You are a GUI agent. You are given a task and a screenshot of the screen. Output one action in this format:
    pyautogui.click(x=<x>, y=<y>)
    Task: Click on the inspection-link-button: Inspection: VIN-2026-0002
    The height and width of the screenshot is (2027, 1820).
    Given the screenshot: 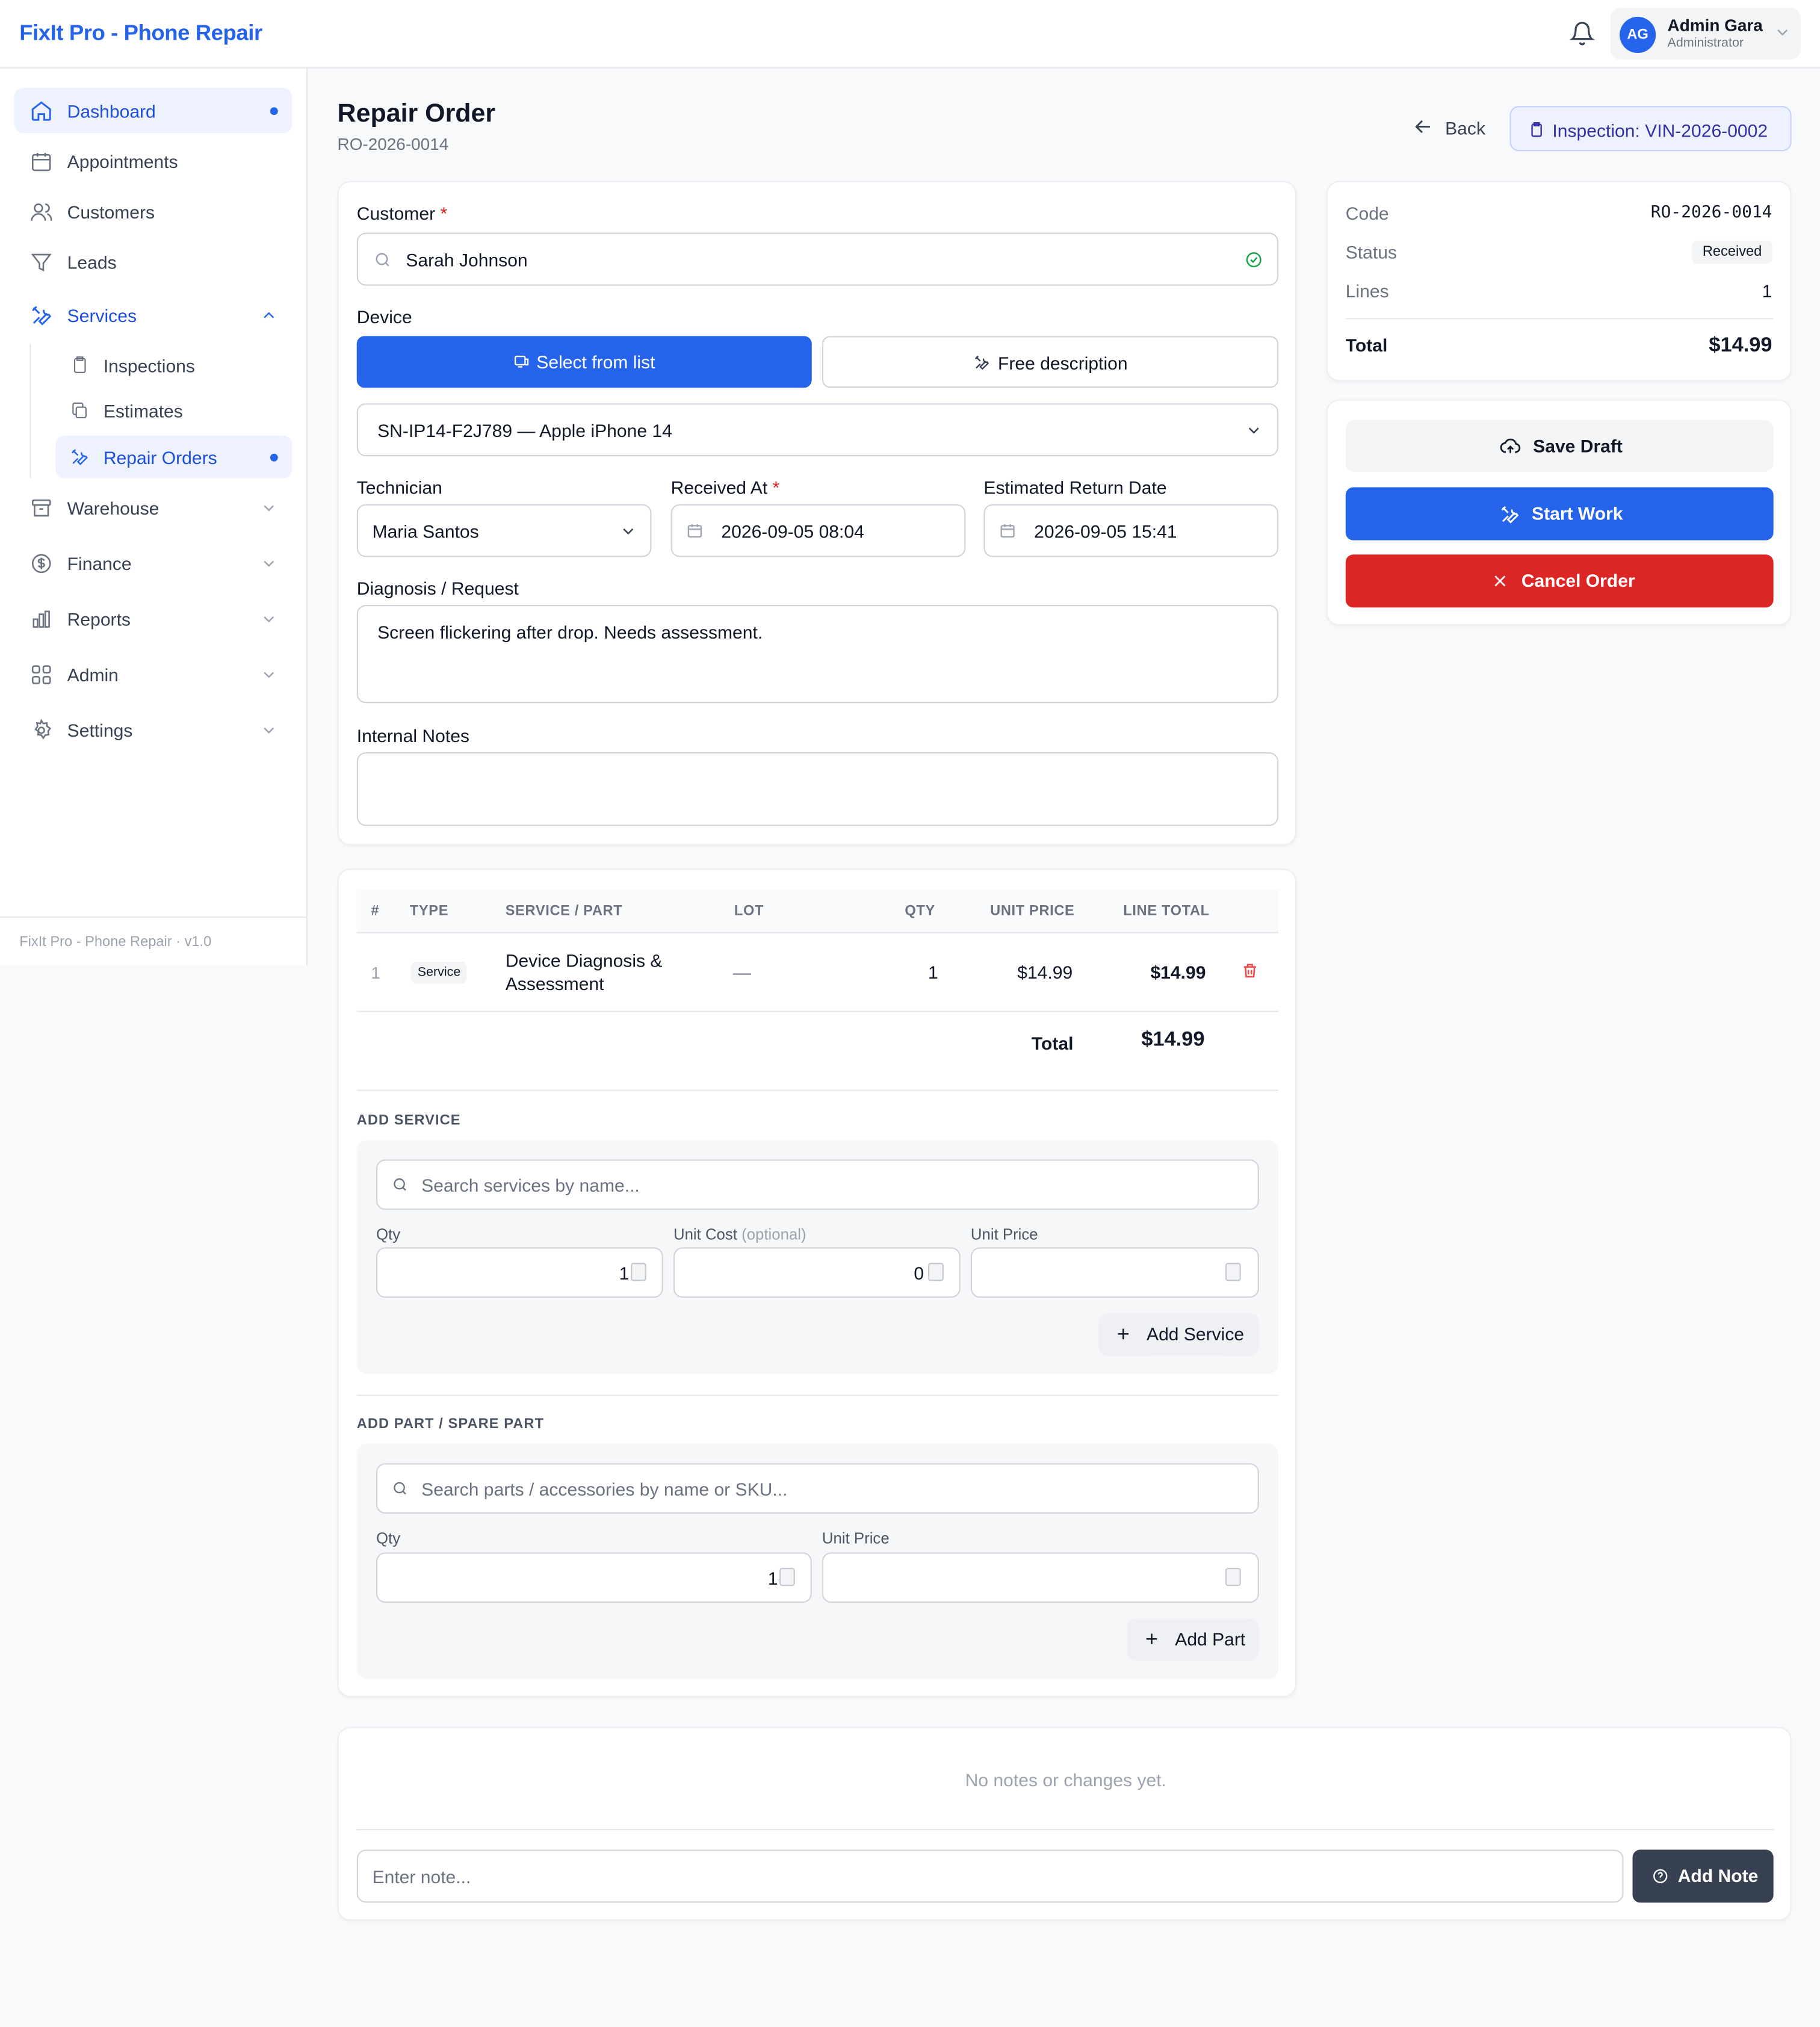 What is the action you would take?
    pyautogui.click(x=1650, y=129)
    